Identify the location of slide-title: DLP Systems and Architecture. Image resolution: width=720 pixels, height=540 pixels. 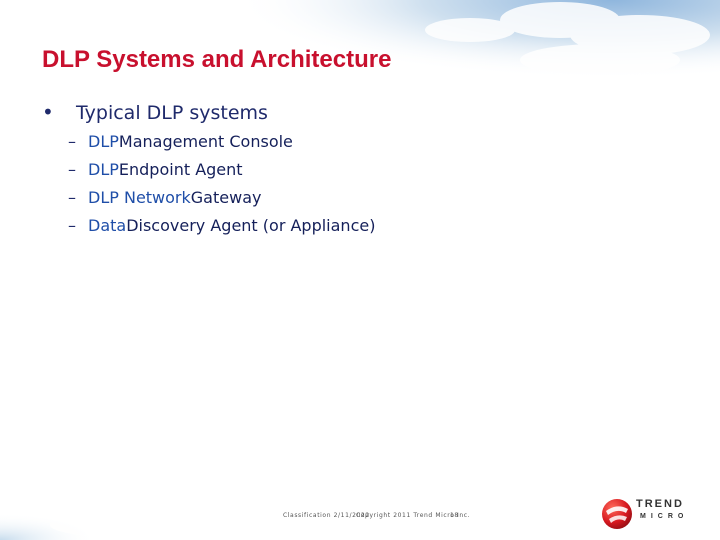
(217, 59).